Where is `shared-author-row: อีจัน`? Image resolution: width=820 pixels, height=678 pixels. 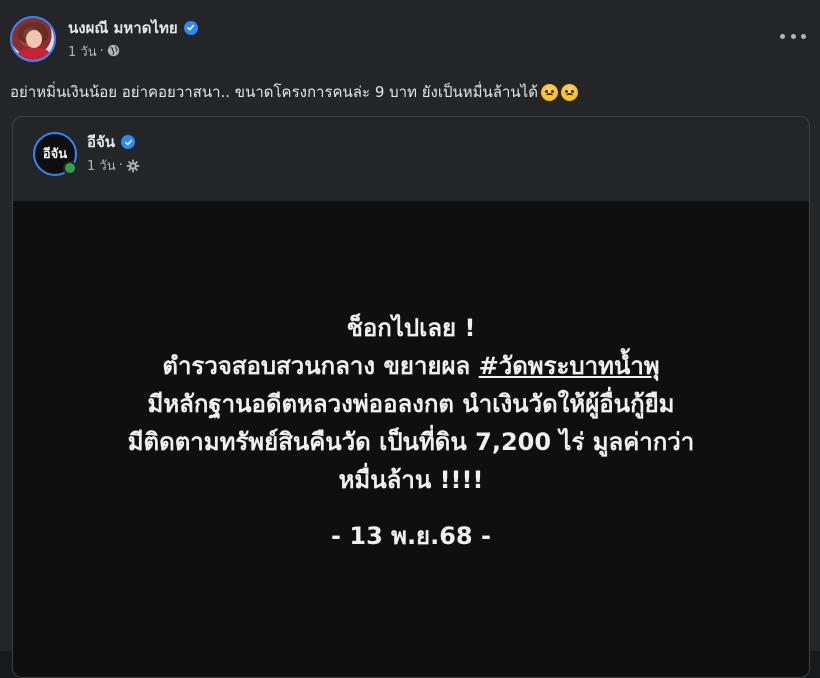 shared-author-row: อีจัน is located at coordinates (113, 142).